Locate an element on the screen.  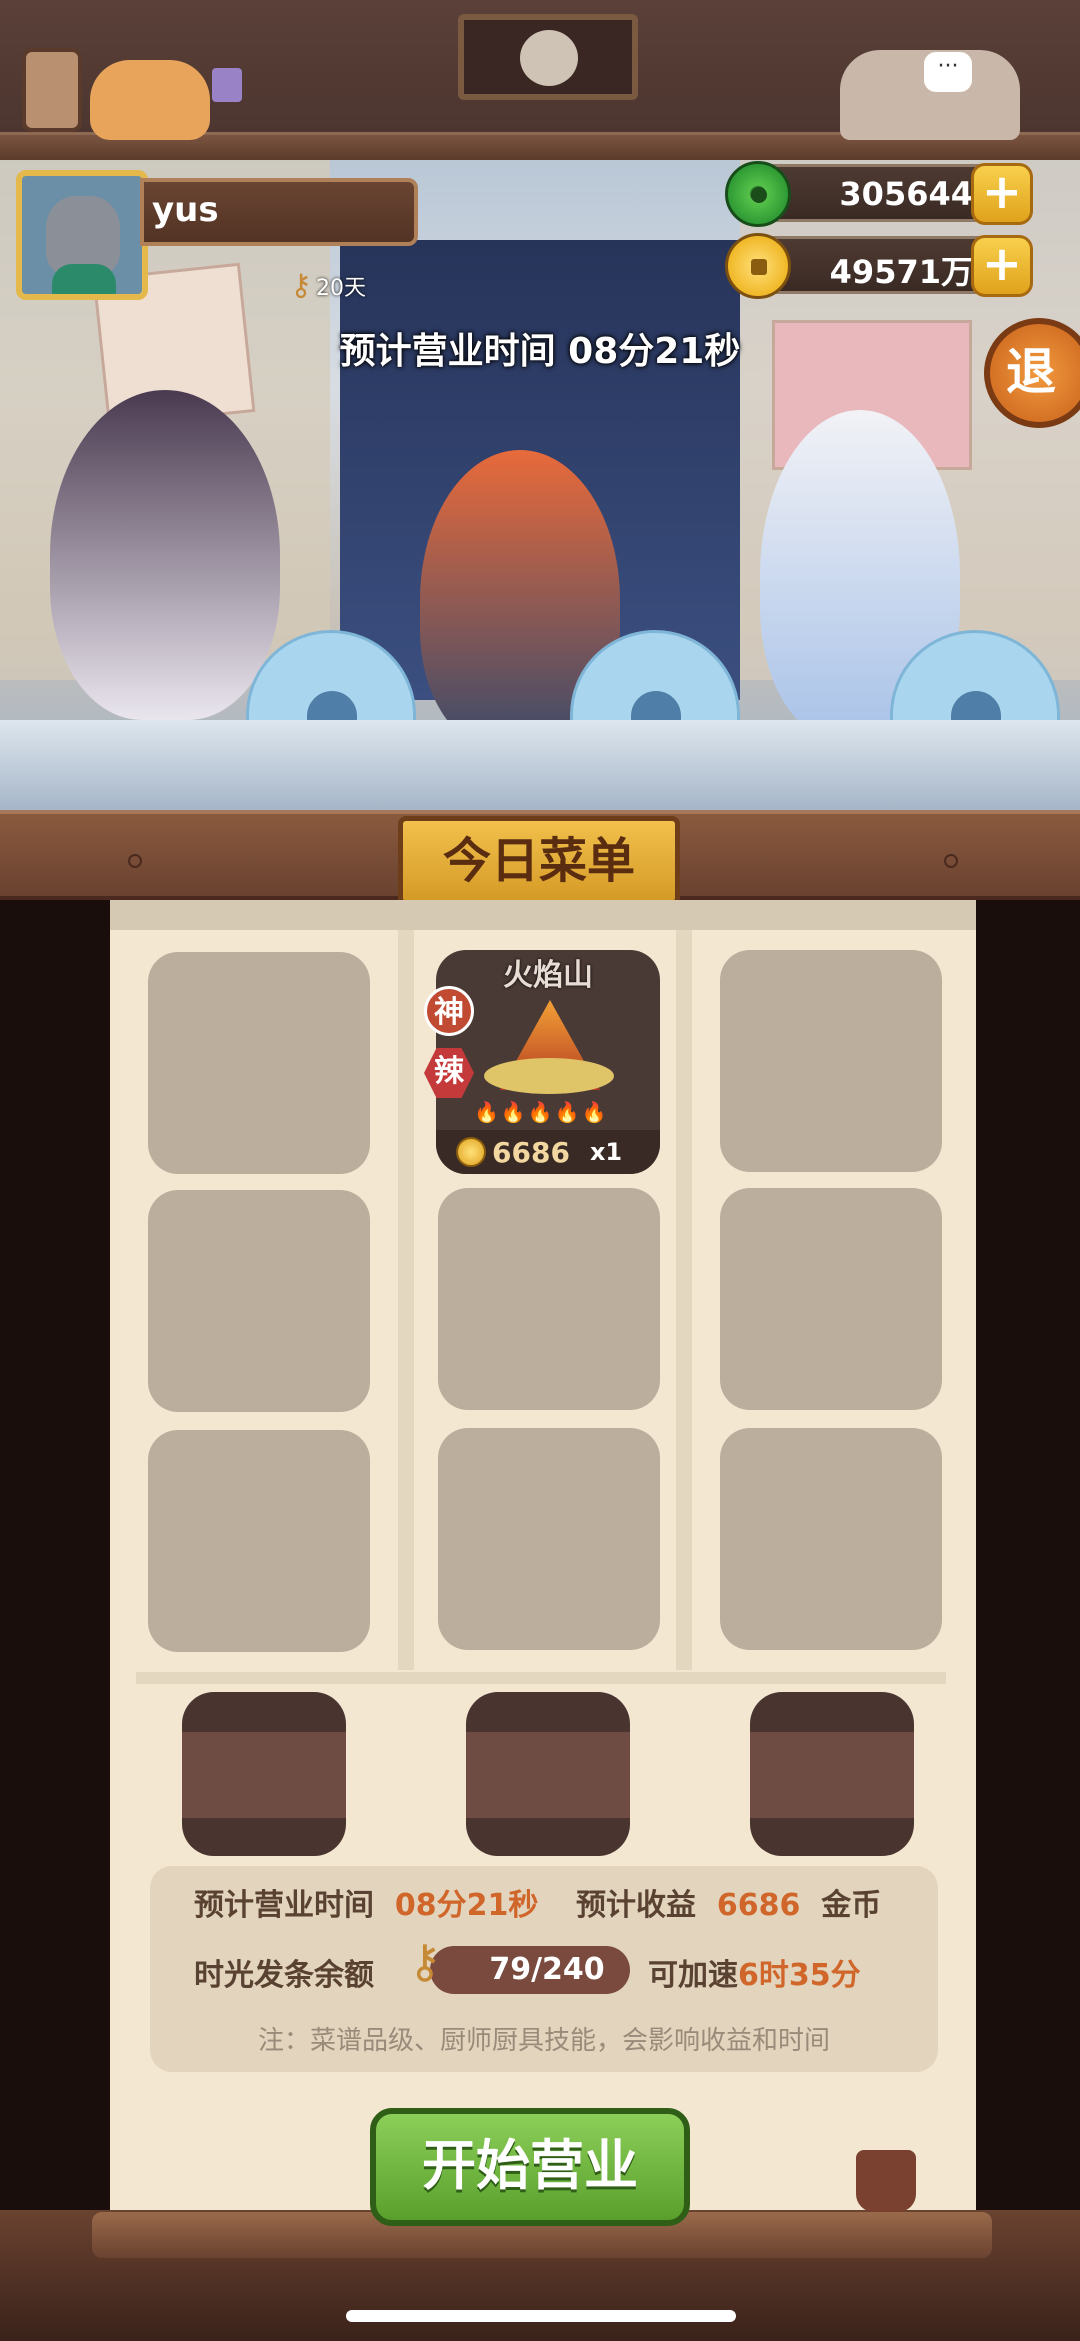
days-indicator: ⚷ 20天 is located at coordinates (328, 285).